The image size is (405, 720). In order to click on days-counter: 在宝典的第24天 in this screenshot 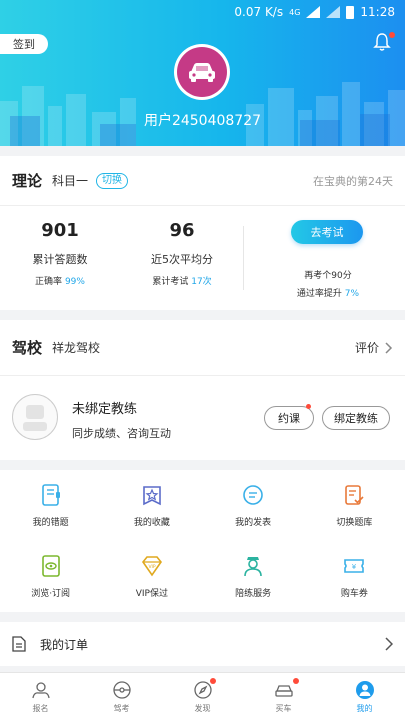, I will do `click(353, 181)`.